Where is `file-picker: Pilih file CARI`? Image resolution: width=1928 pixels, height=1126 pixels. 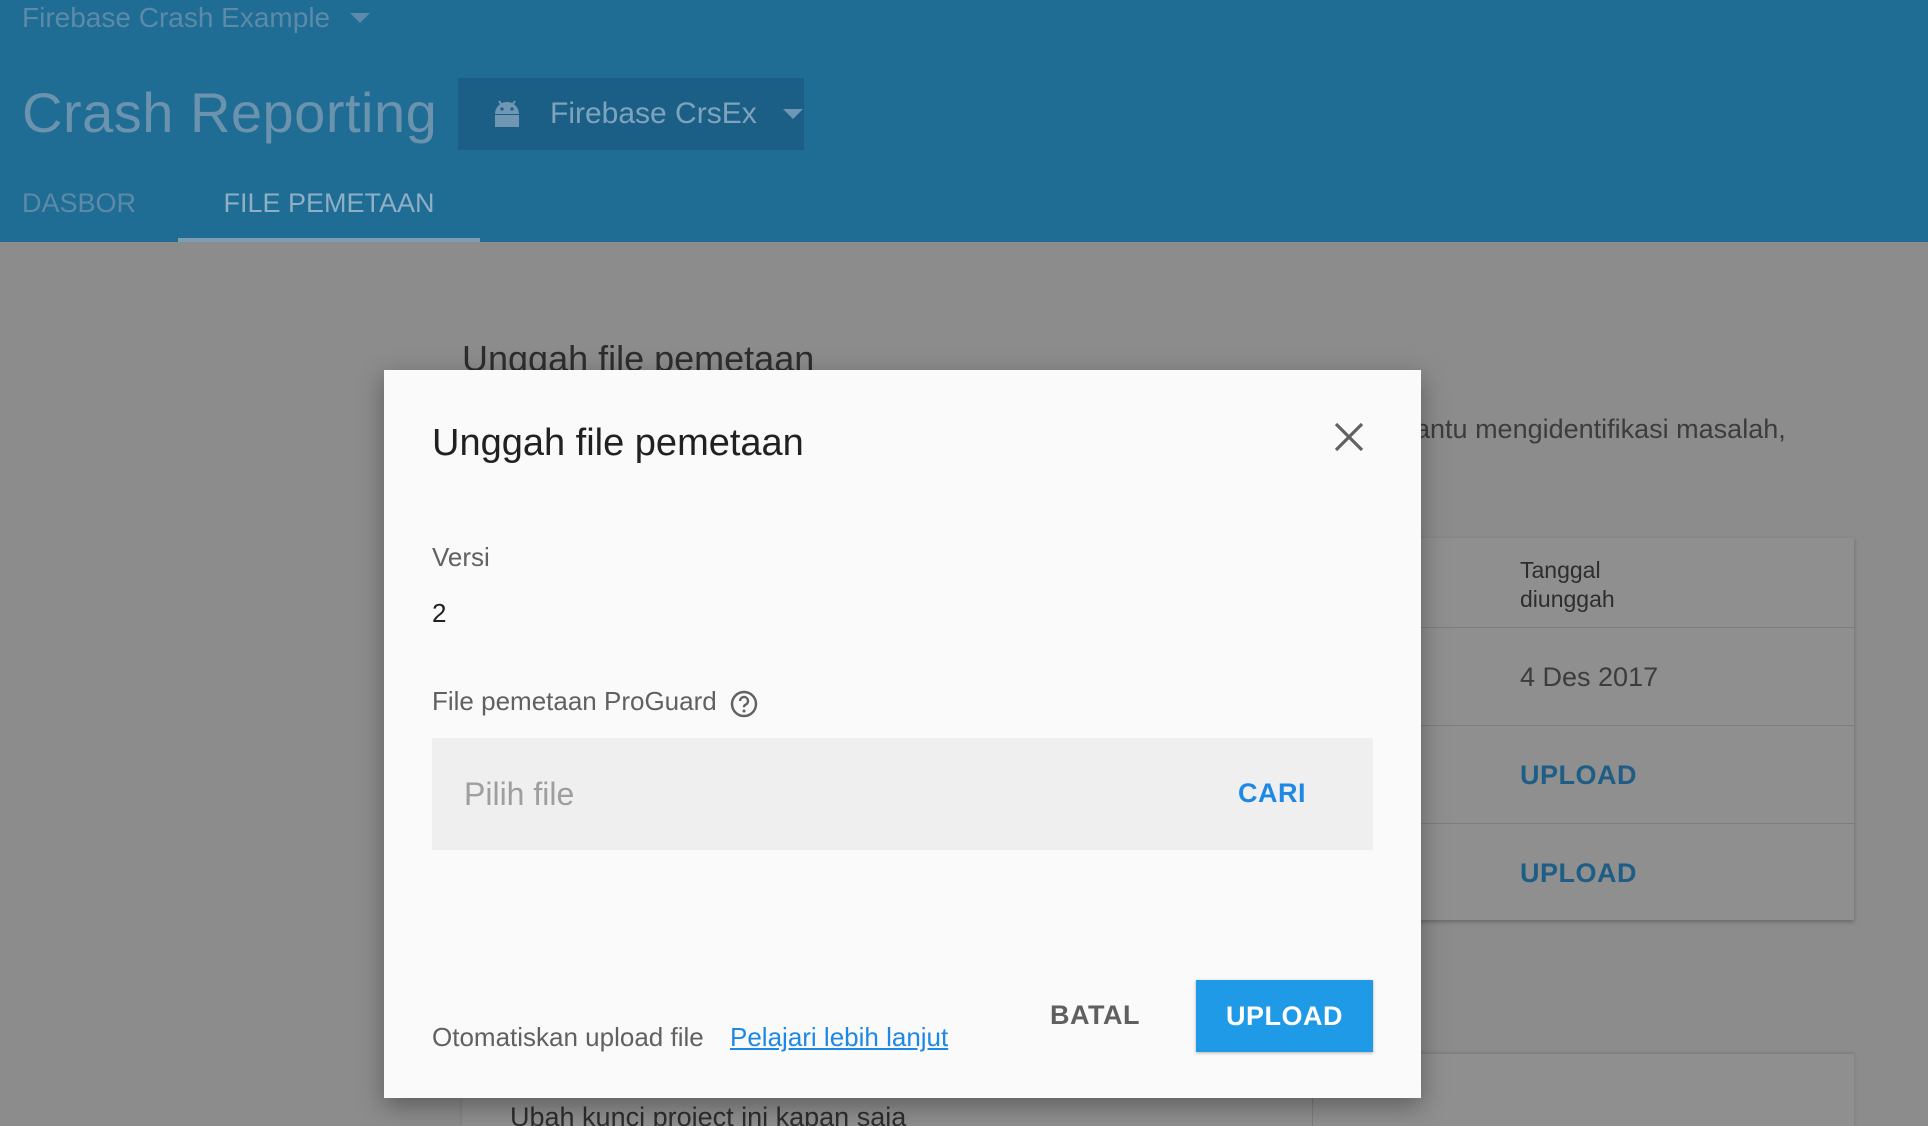 file-picker: Pilih file CARI is located at coordinates (902, 794).